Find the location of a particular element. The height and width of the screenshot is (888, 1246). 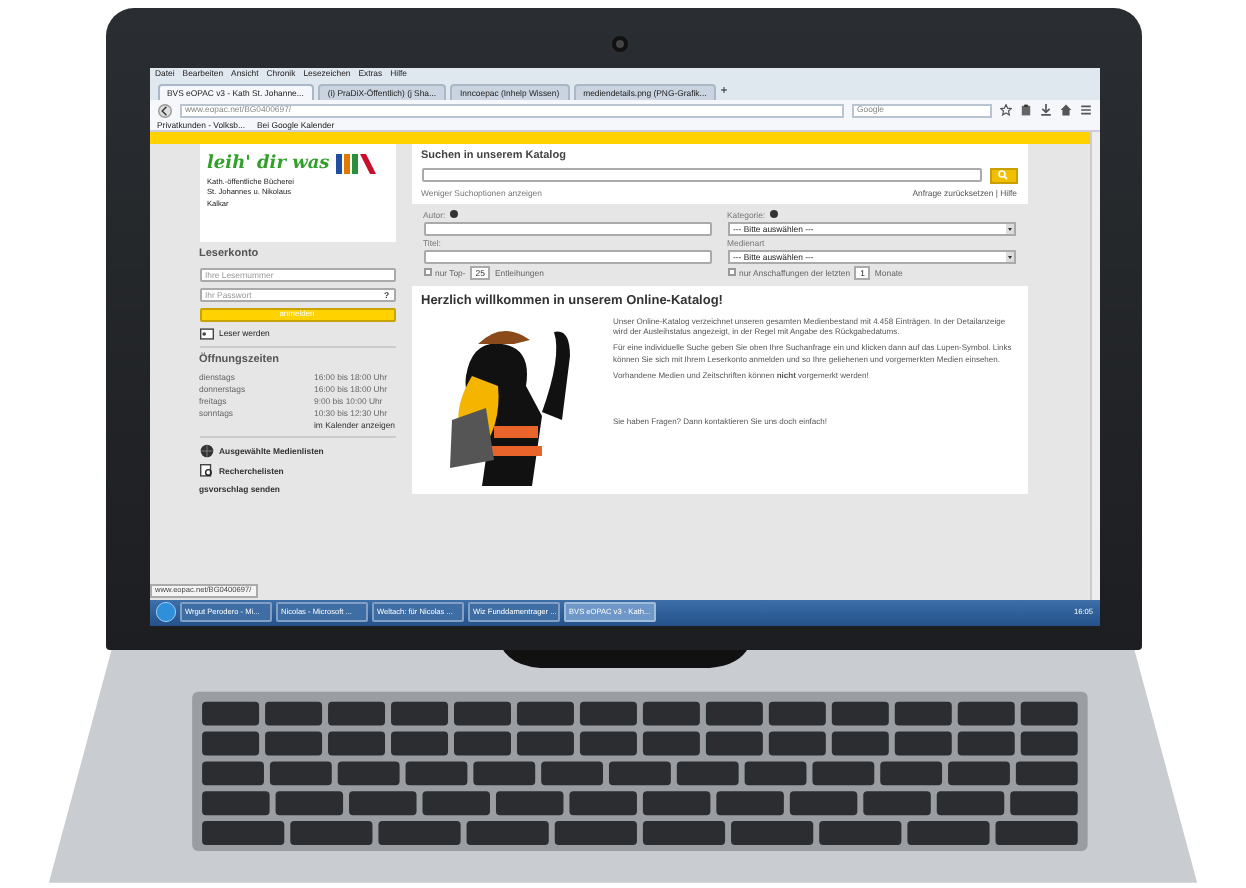

logo-text: leih' dir was is located at coordinates (268, 165).